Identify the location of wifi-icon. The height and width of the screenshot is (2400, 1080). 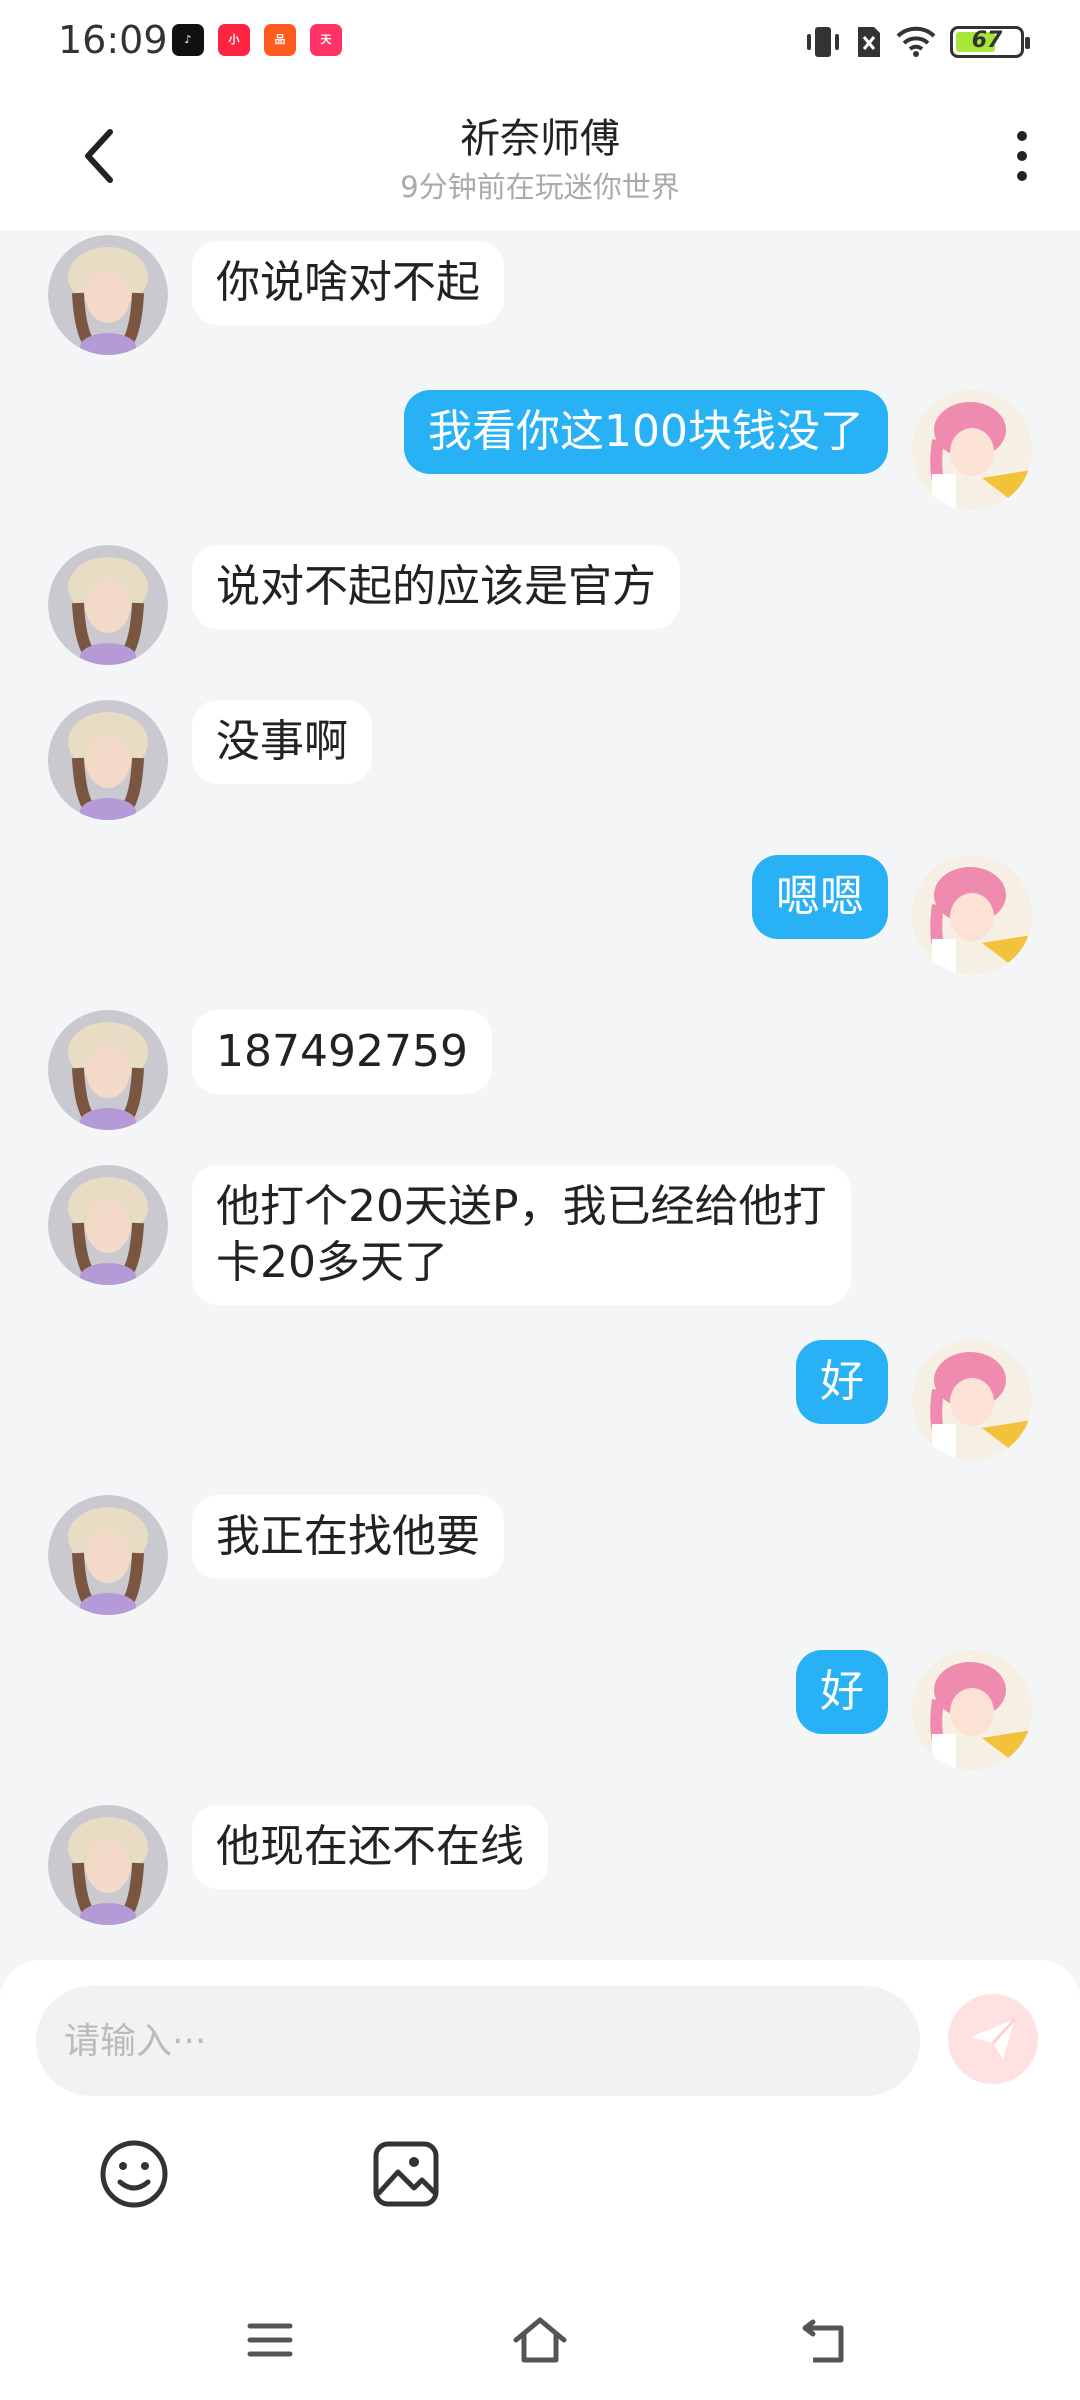
(916, 41).